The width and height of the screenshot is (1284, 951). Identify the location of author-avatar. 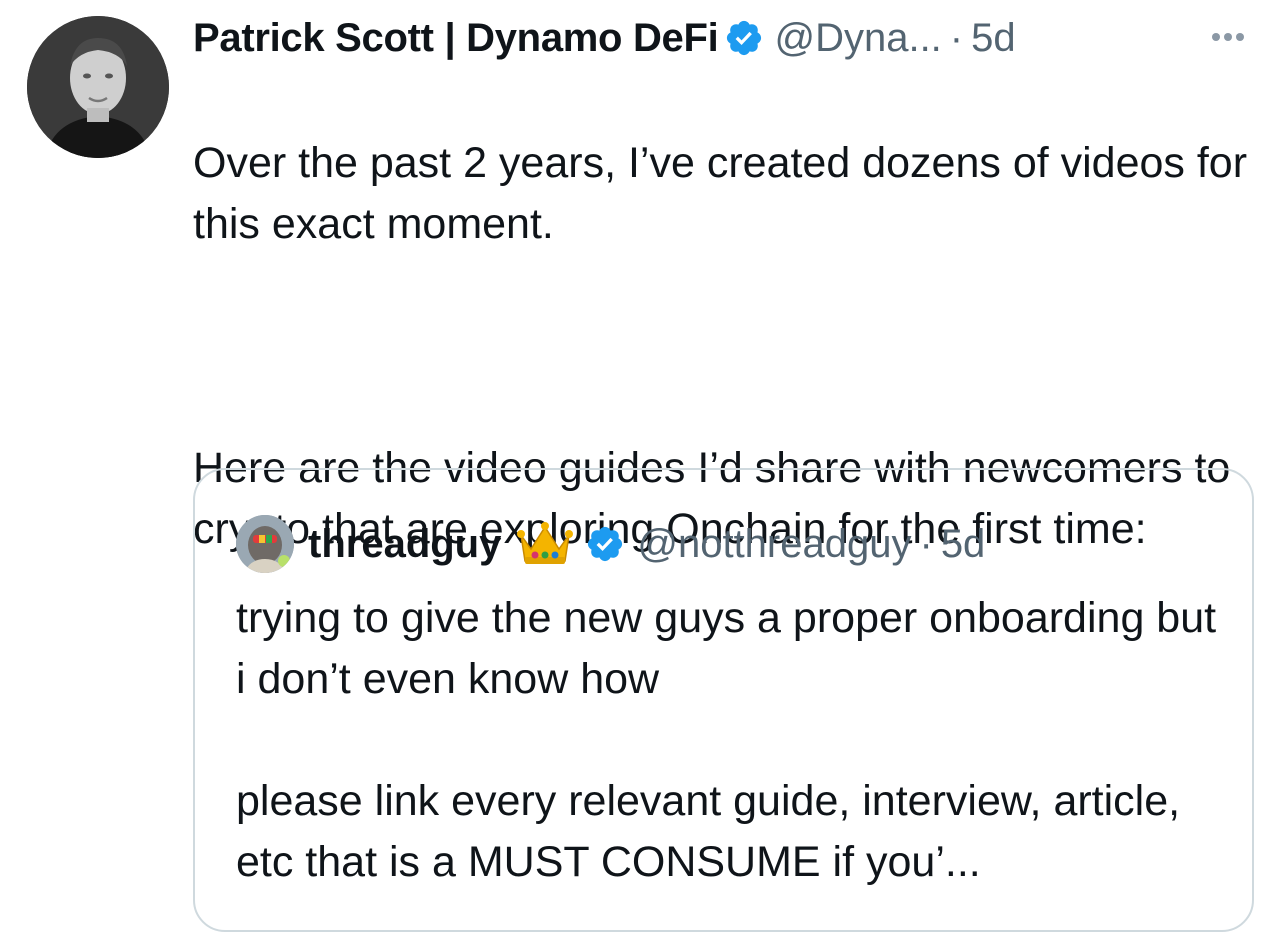
(98, 87).